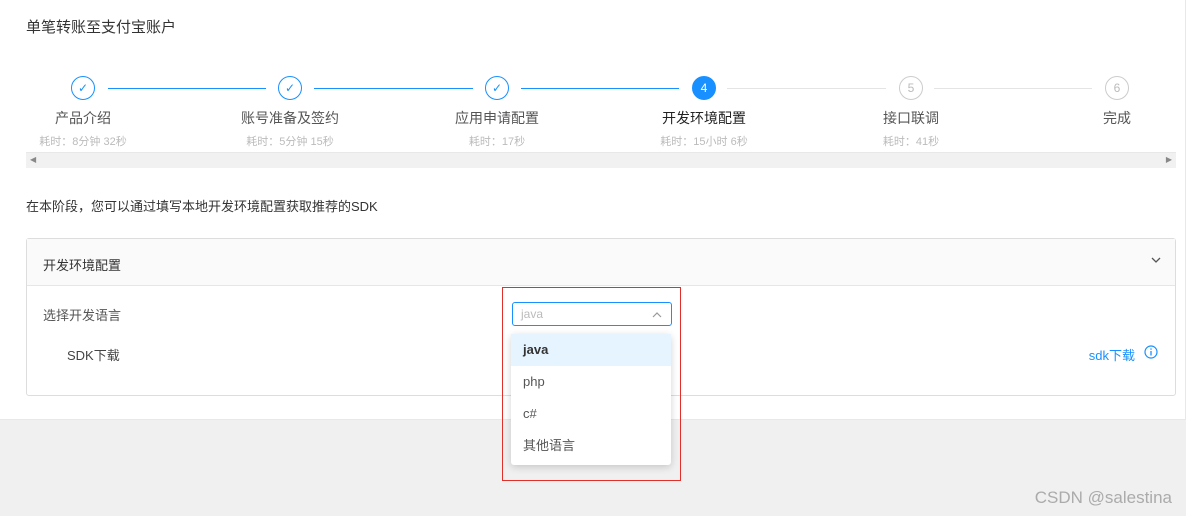 The height and width of the screenshot is (516, 1186). What do you see at coordinates (704, 118) in the screenshot?
I see `step-label: 开发环境配置` at bounding box center [704, 118].